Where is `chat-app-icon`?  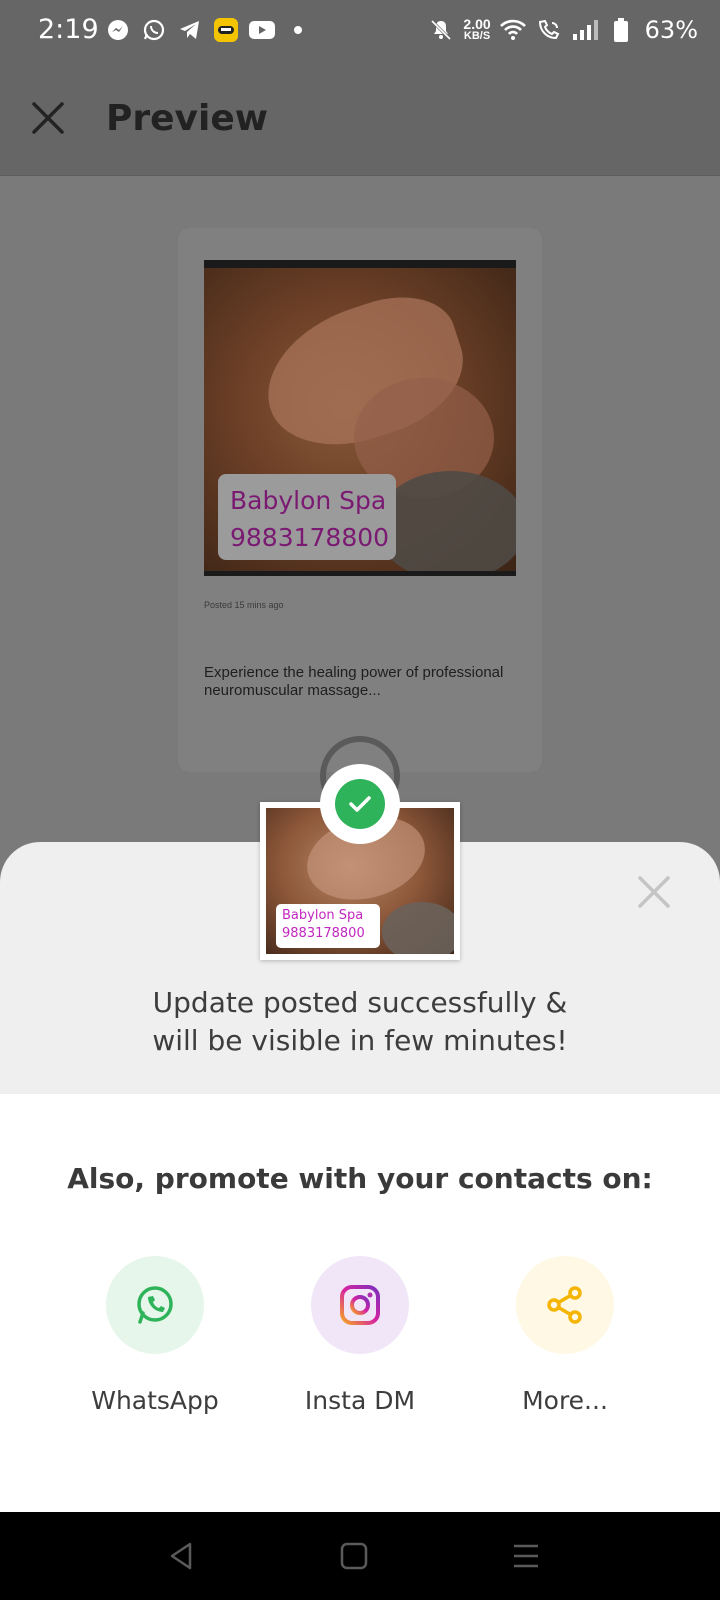 chat-app-icon is located at coordinates (226, 30).